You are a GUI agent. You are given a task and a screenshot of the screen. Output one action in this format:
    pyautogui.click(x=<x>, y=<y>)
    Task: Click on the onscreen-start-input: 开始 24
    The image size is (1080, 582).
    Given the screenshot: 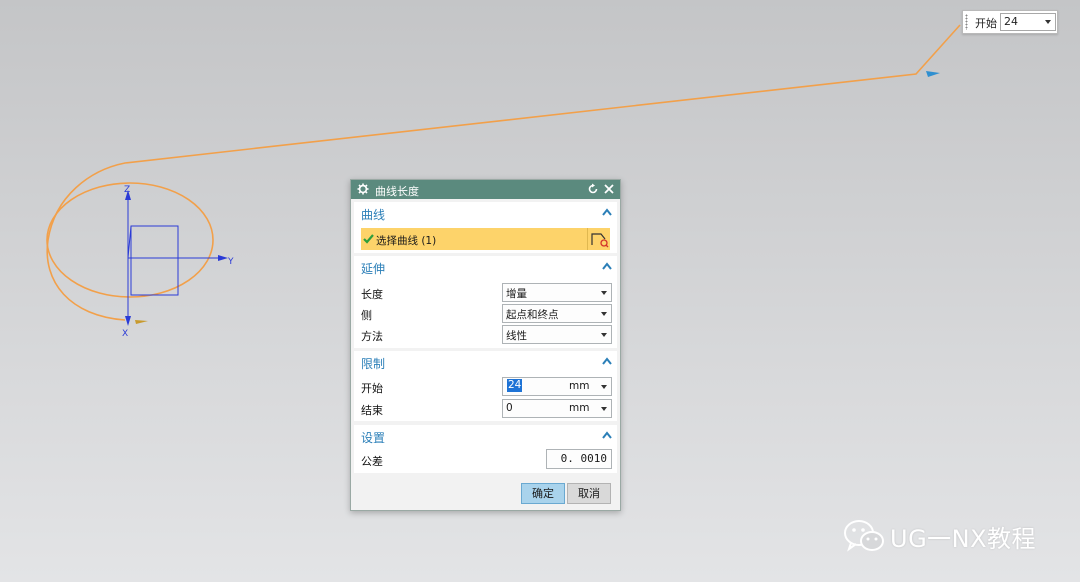 What is the action you would take?
    pyautogui.click(x=1010, y=22)
    